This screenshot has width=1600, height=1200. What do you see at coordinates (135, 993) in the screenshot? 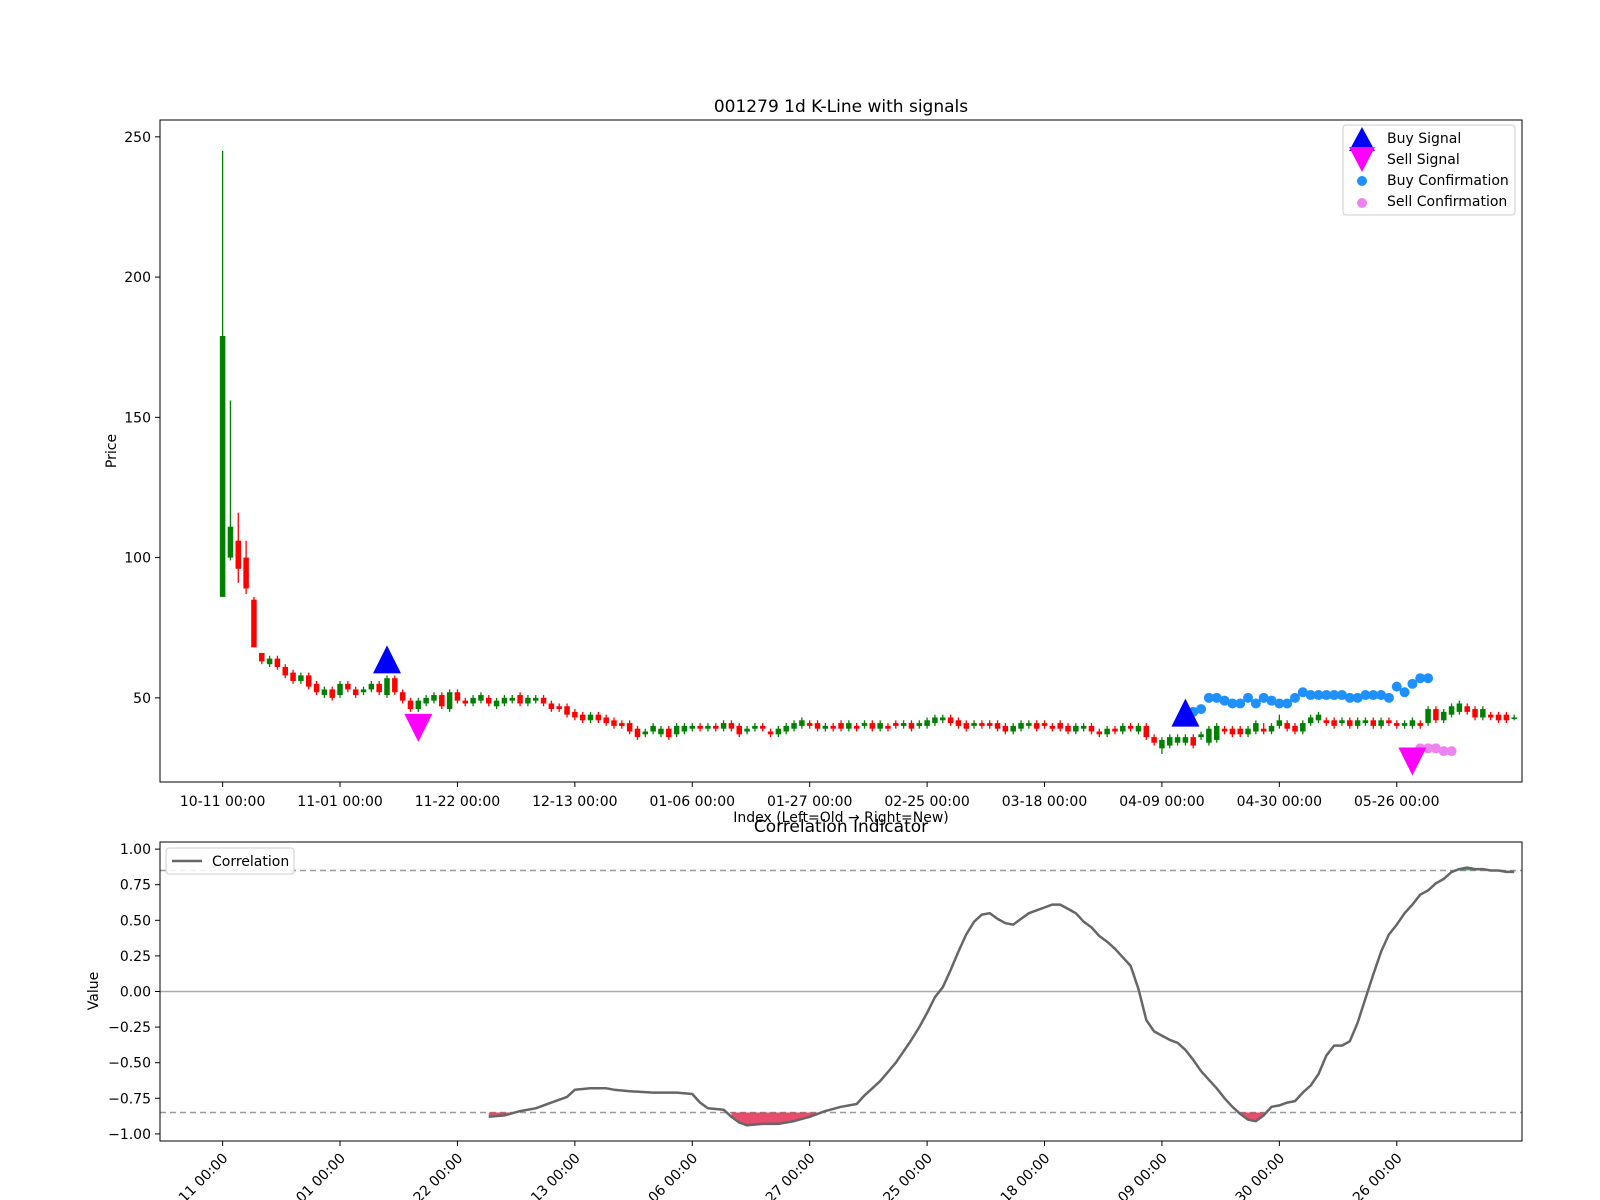
I see `correlation-ytick-label: 0.00` at bounding box center [135, 993].